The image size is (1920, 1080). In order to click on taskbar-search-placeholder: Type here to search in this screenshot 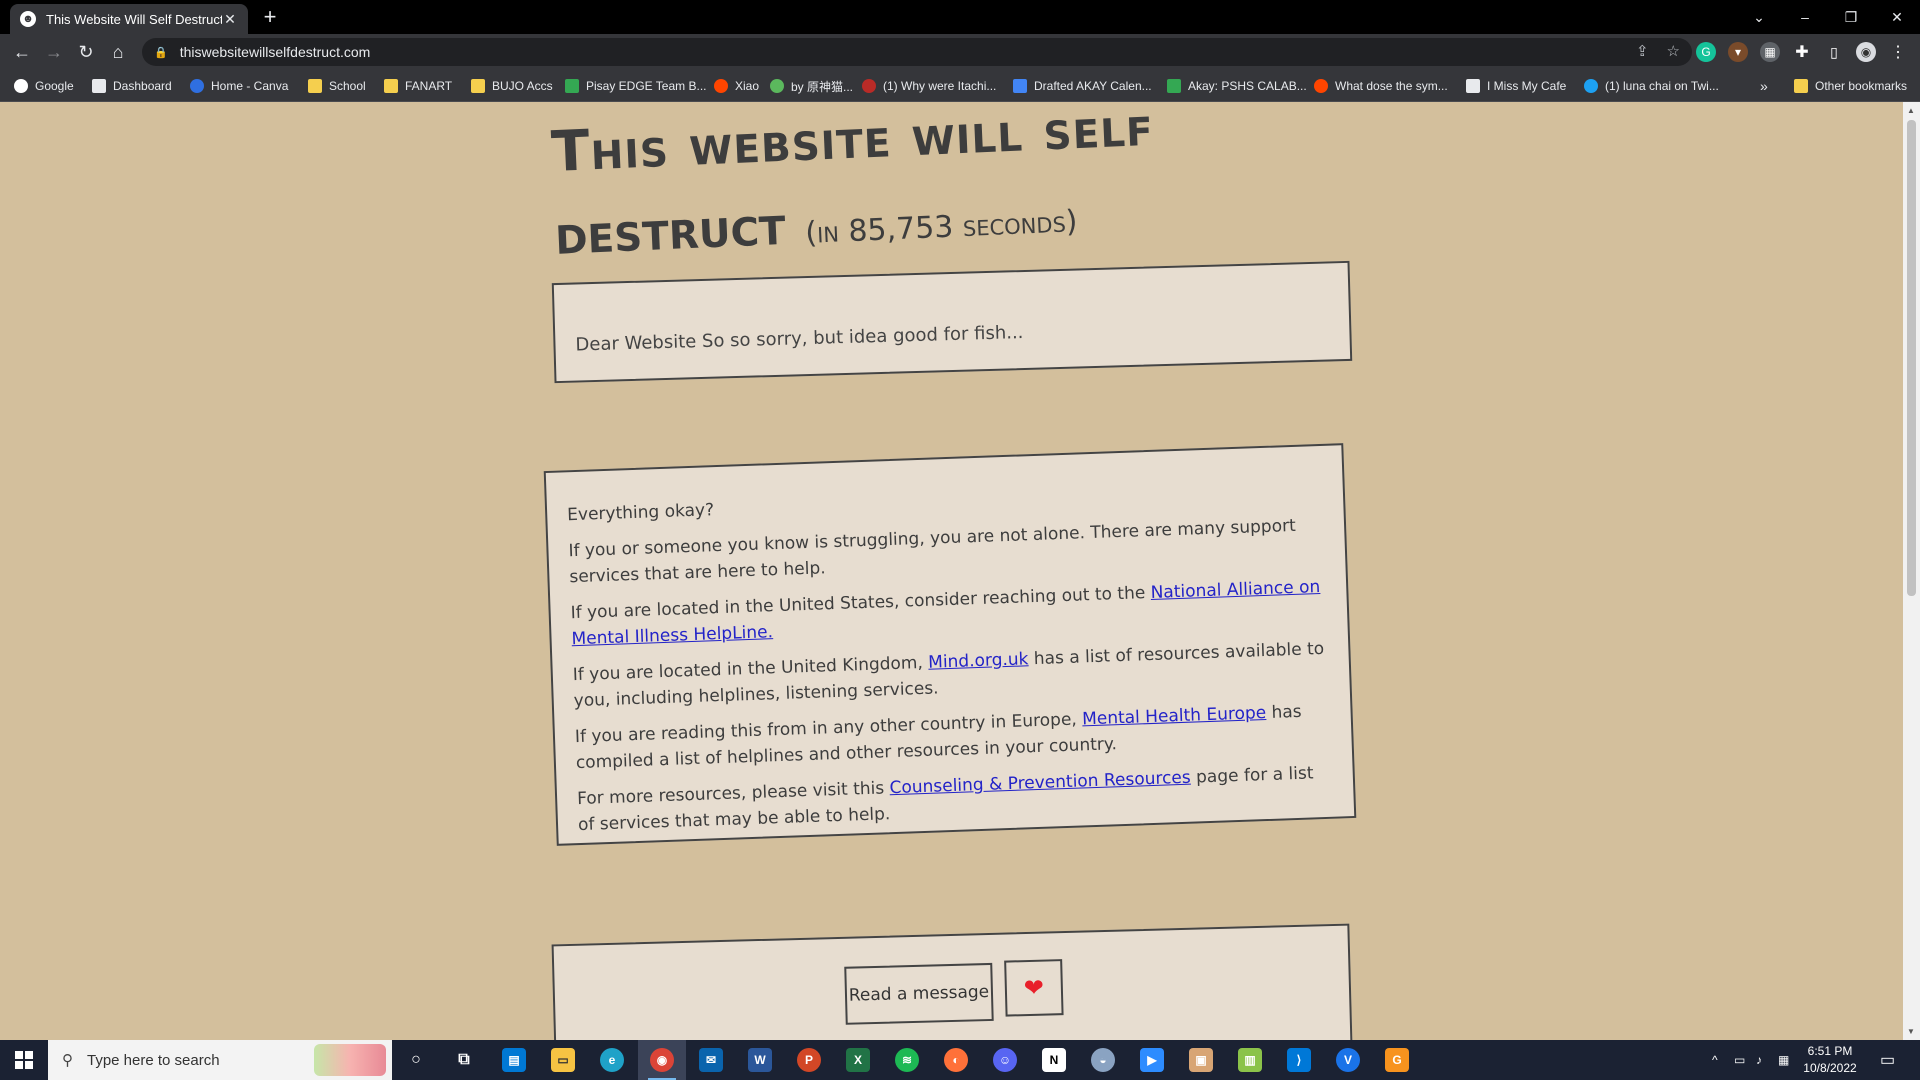, I will do `click(153, 1060)`.